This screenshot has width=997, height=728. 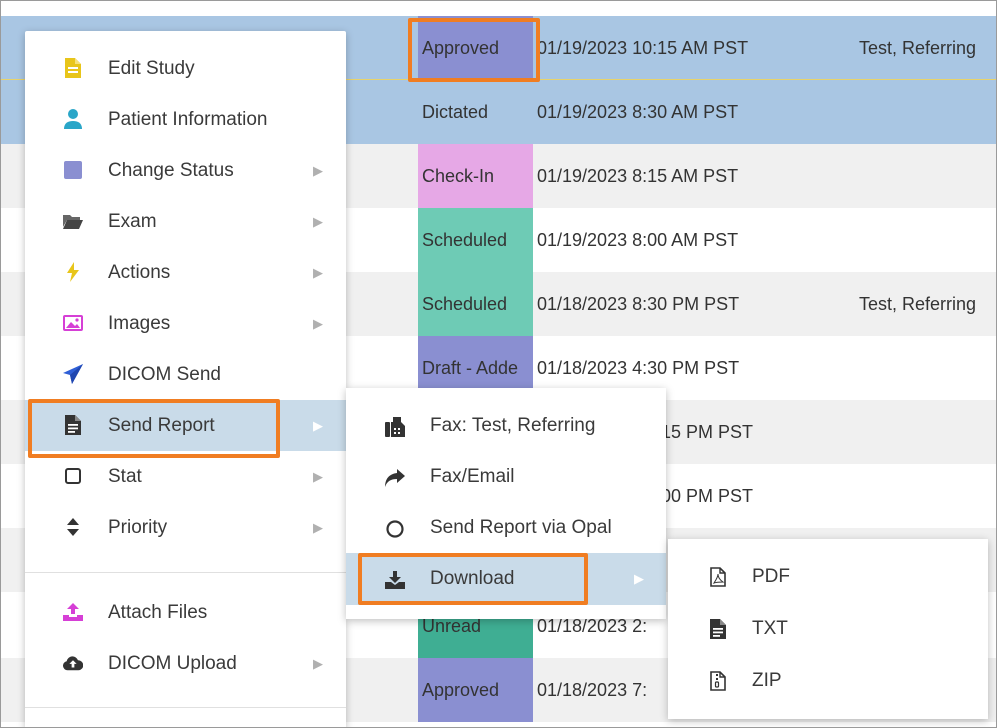 What do you see at coordinates (475, 690) in the screenshot?
I see `status-cell: Approved` at bounding box center [475, 690].